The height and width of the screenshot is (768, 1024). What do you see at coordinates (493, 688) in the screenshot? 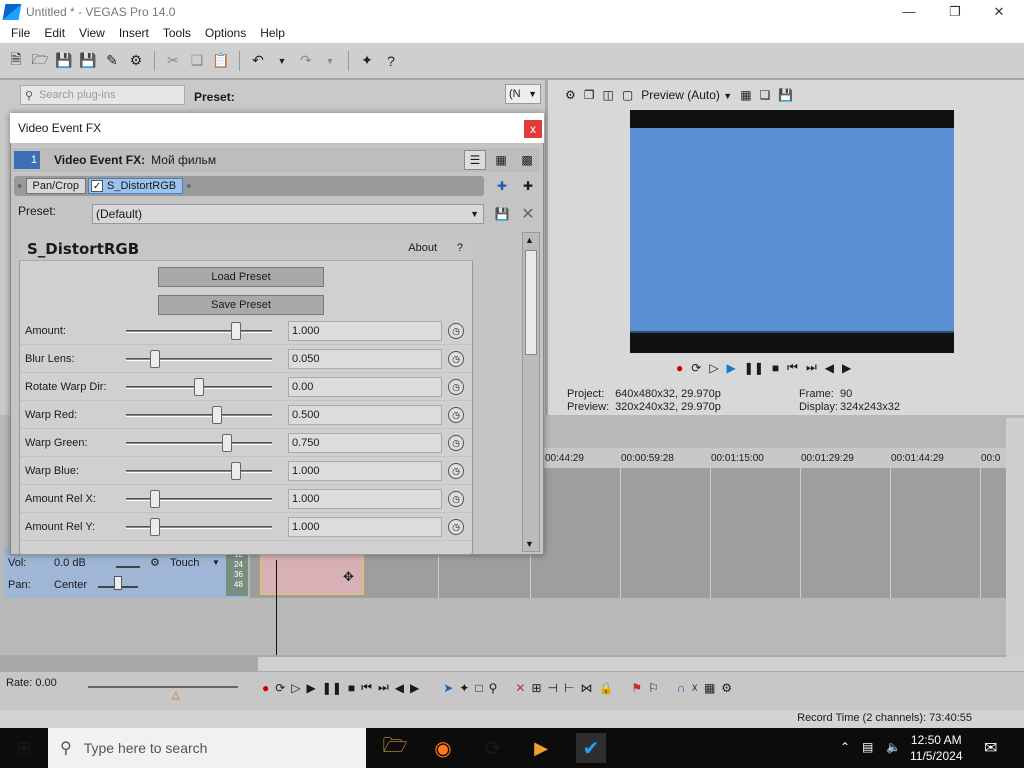
I see `zoom-tool-icon: ⚲` at bounding box center [493, 688].